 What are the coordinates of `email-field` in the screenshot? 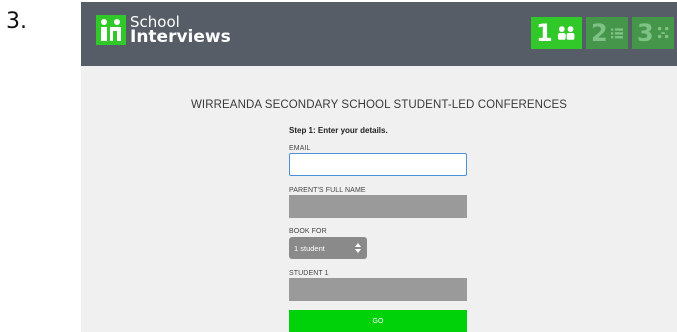 It's located at (378, 164).